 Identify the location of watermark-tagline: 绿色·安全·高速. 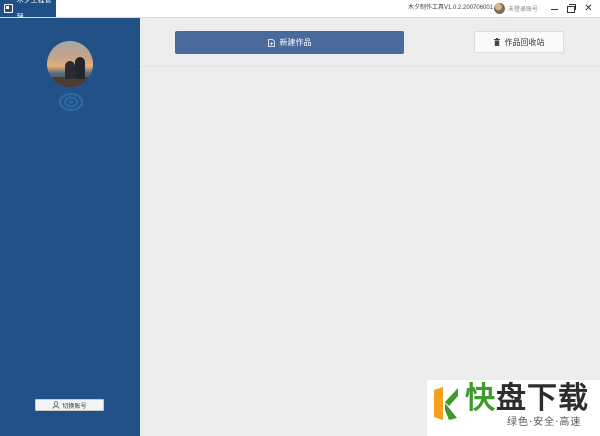
(544, 422).